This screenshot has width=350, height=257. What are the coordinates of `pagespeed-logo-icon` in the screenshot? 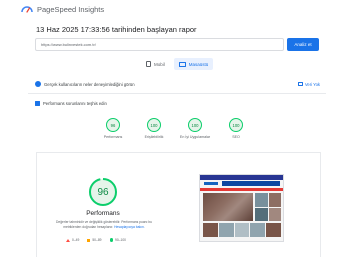 It's located at (27, 9).